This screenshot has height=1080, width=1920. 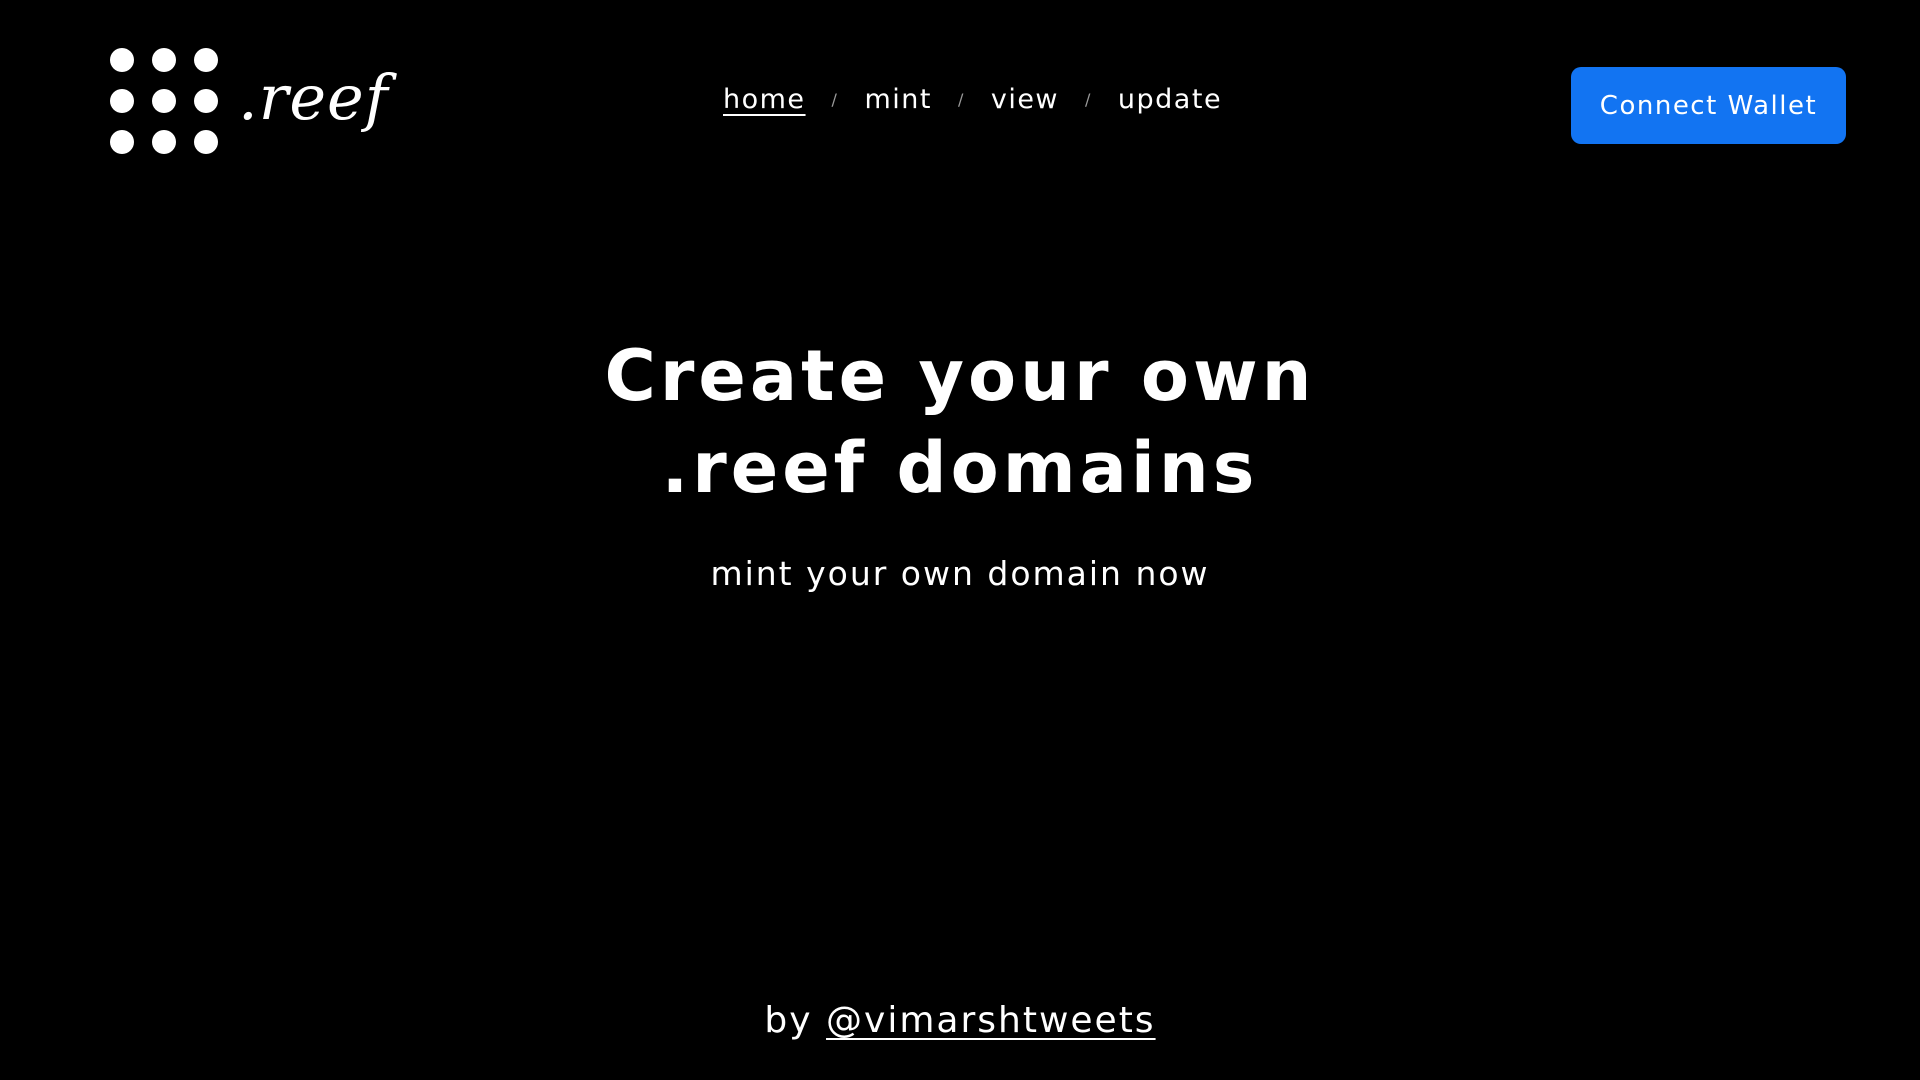 What do you see at coordinates (898, 99) in the screenshot?
I see `nav-mint-link: mint` at bounding box center [898, 99].